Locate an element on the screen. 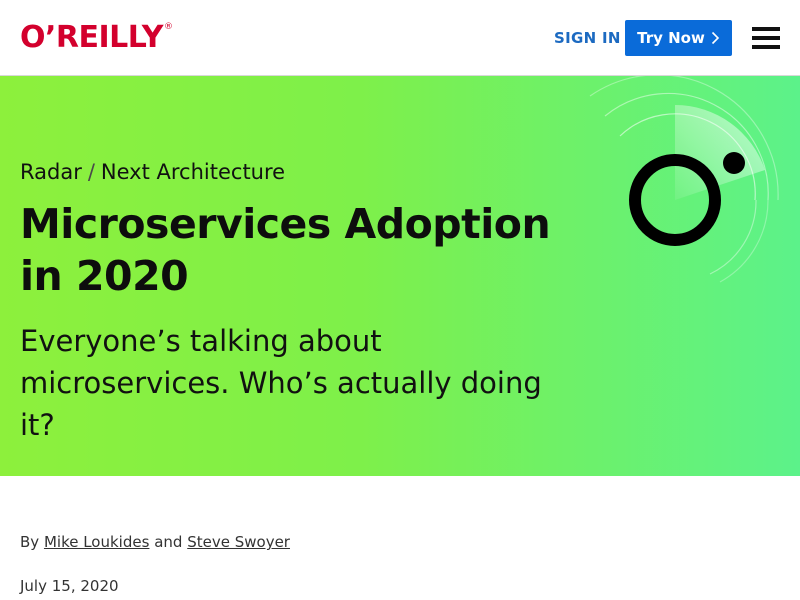 The width and height of the screenshot is (800, 600). try-now-button: Try Now is located at coordinates (678, 38).